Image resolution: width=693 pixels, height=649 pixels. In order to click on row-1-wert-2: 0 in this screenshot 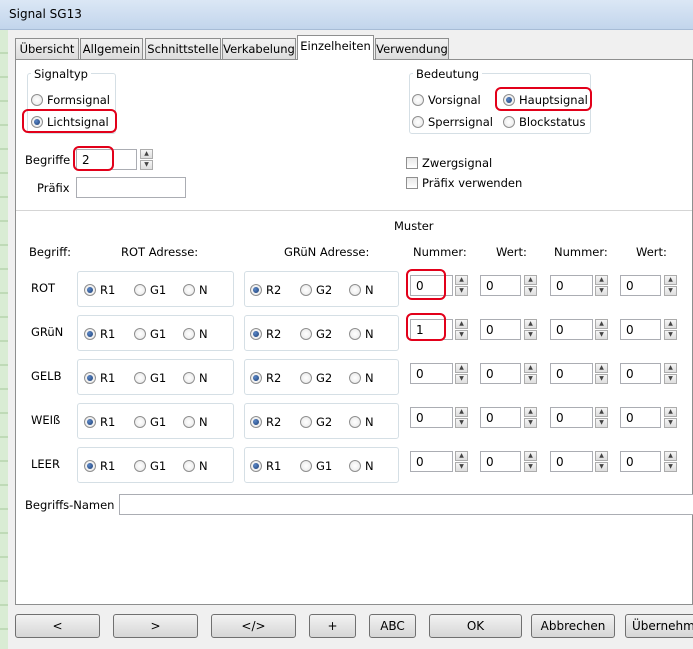, I will do `click(640, 329)`.